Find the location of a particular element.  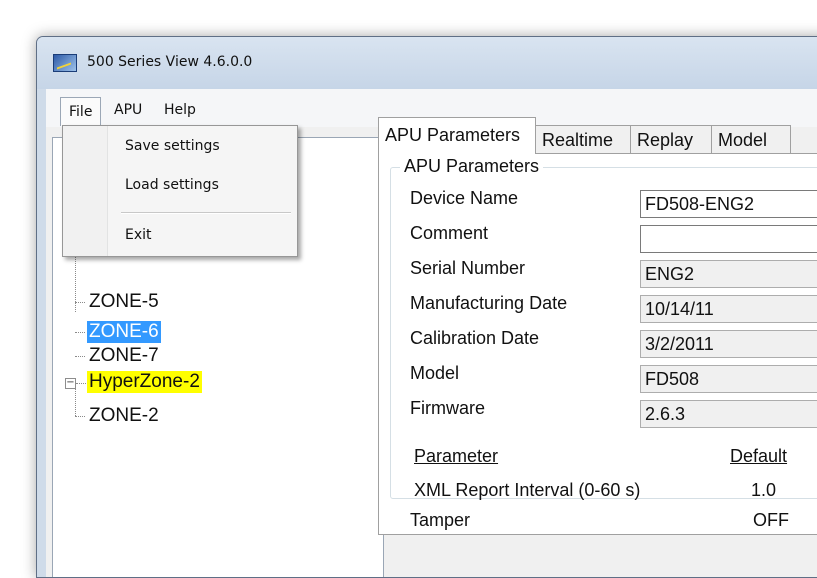

param-row-default: OFF is located at coordinates (771, 520).